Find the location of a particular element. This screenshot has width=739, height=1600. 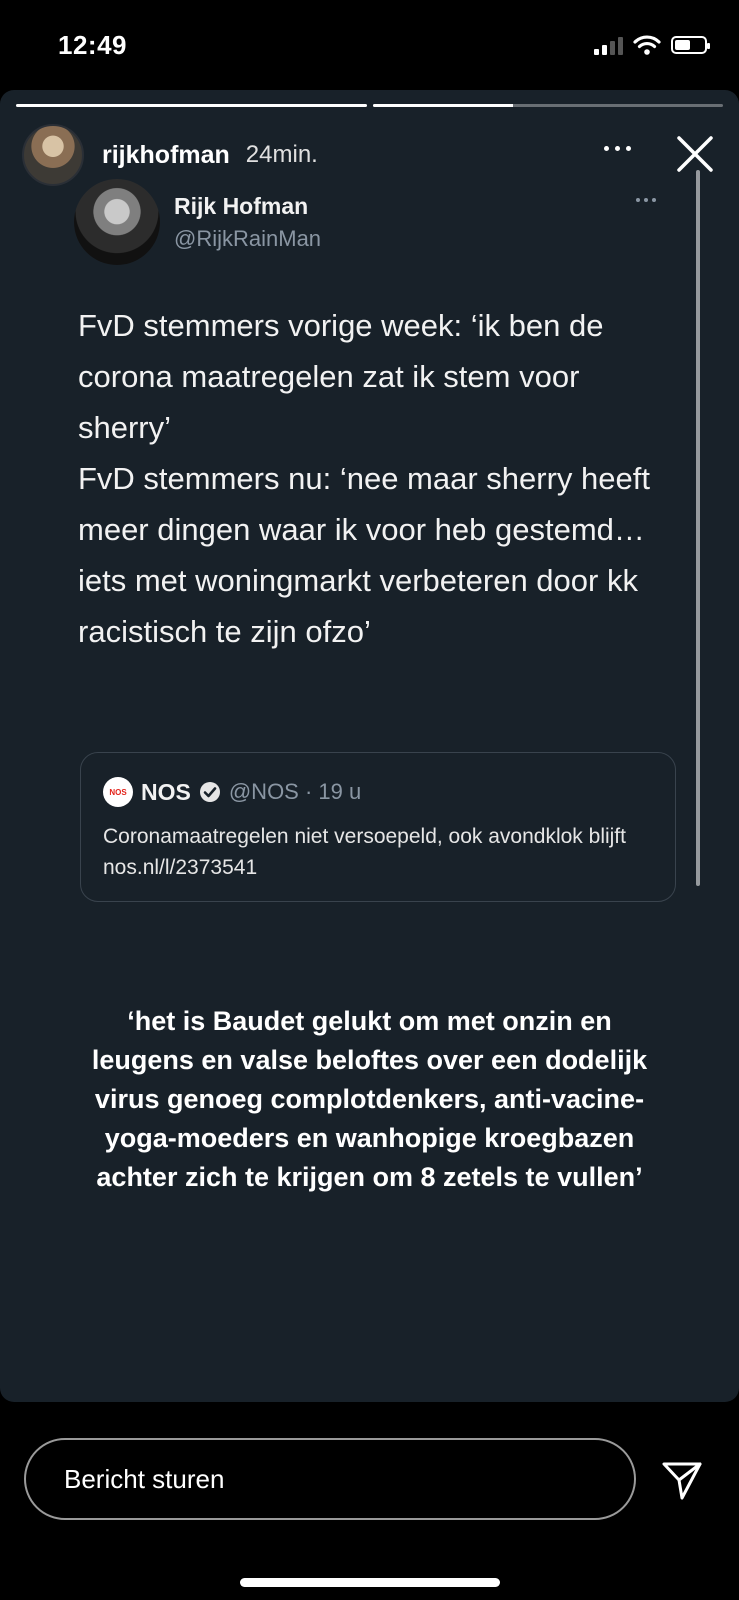

tweet-author-handle: @RijkRainMan is located at coordinates (248, 238).